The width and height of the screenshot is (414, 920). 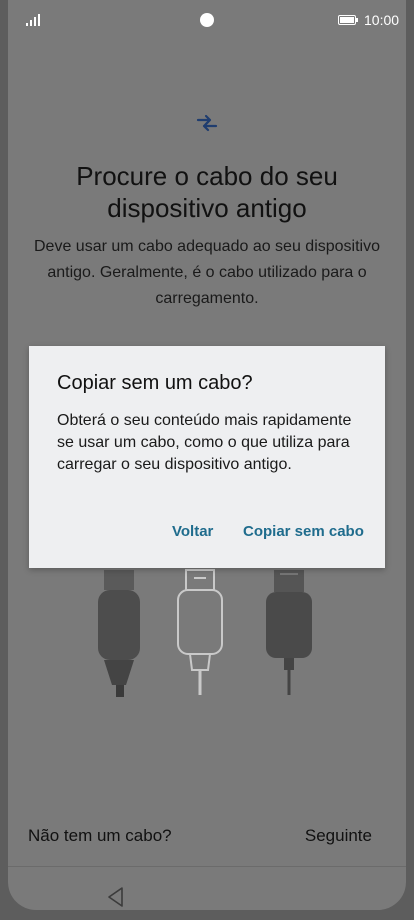 I want to click on next-button: Seguinte, so click(x=338, y=836).